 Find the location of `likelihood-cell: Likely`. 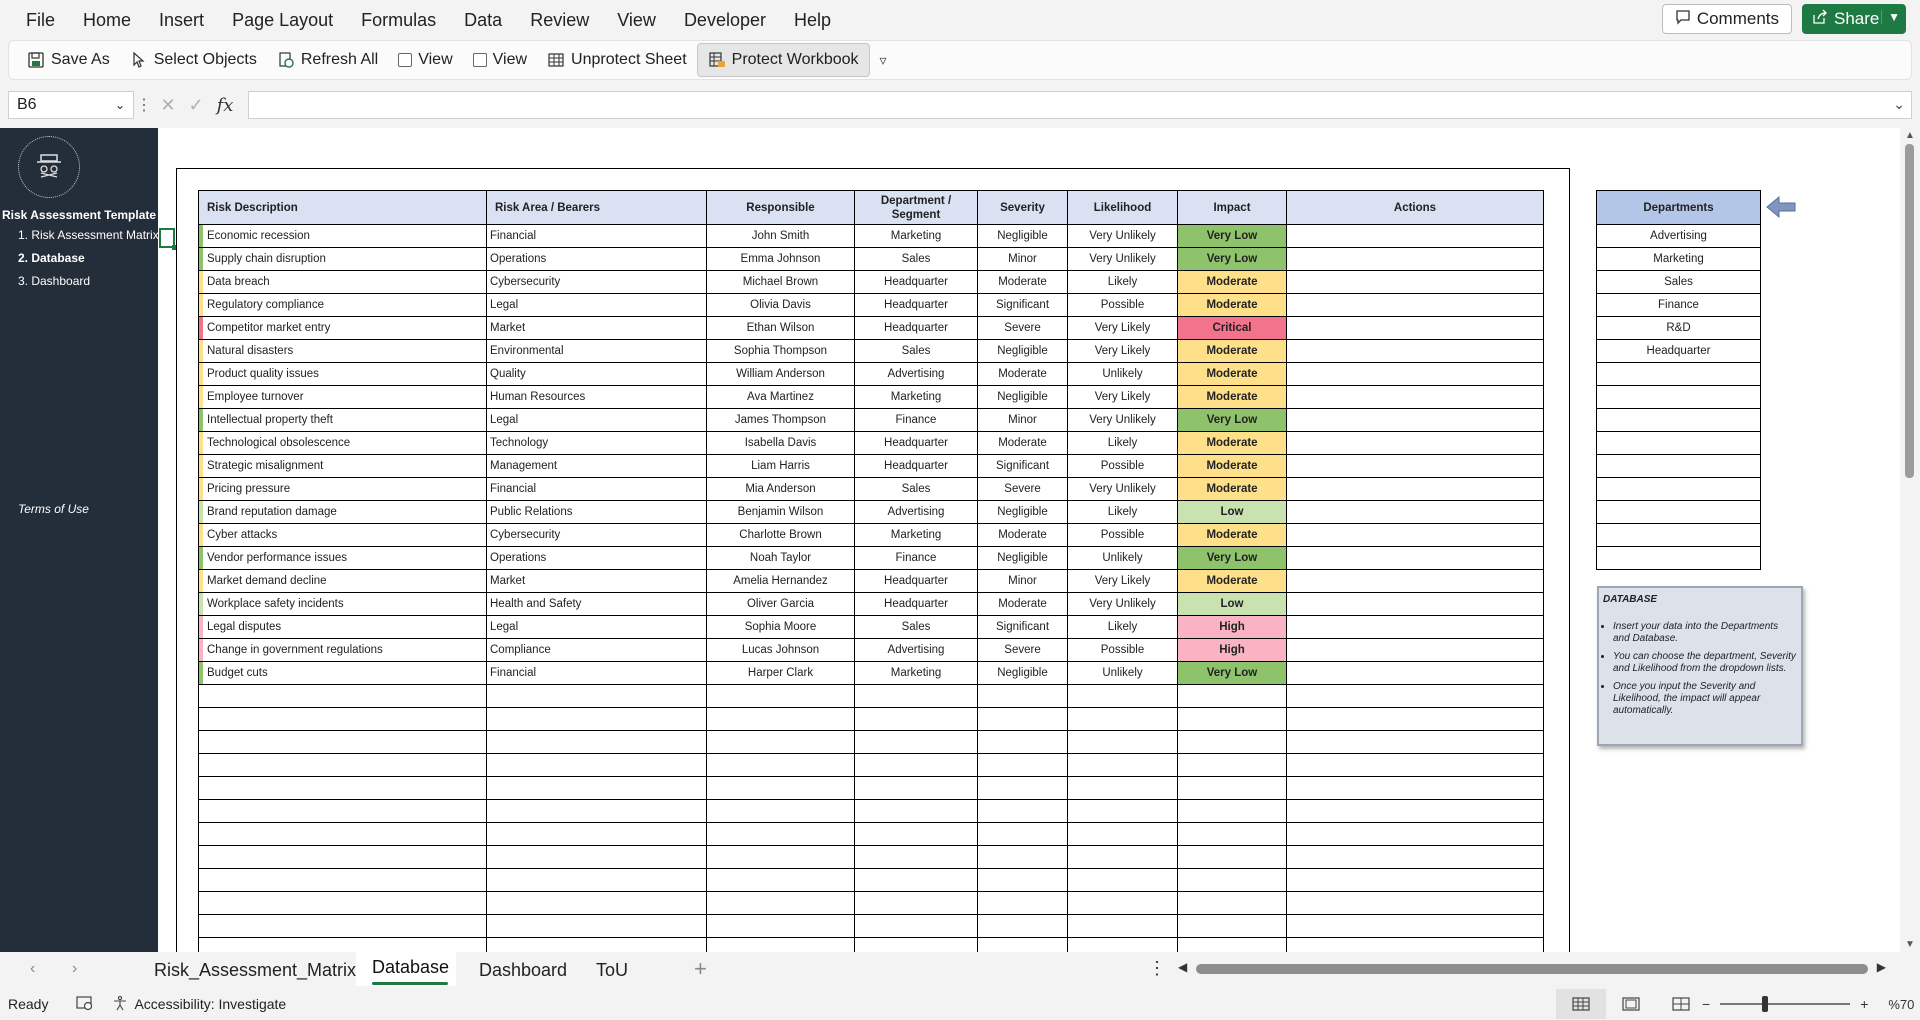

likelihood-cell: Likely is located at coordinates (1122, 282).